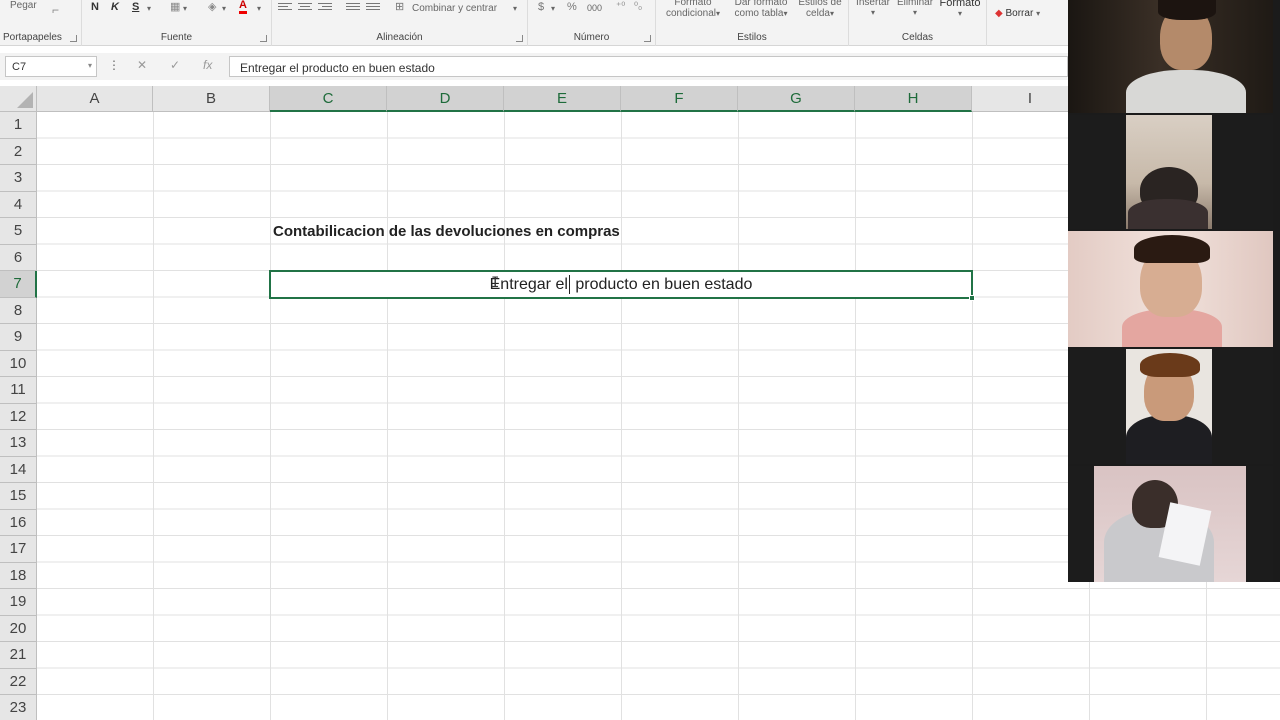 Image resolution: width=1280 pixels, height=720 pixels. What do you see at coordinates (18, 655) in the screenshot?
I see `row-header-21: 21` at bounding box center [18, 655].